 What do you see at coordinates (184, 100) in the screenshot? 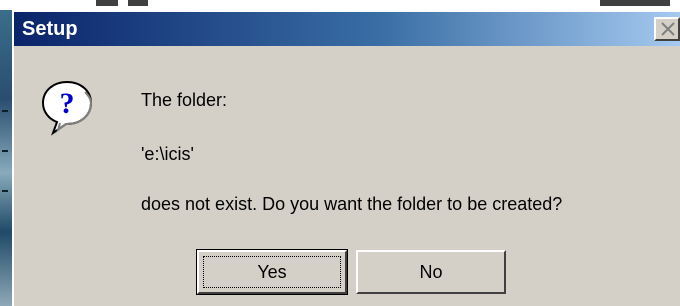
I see `message-line-1: The folder:` at bounding box center [184, 100].